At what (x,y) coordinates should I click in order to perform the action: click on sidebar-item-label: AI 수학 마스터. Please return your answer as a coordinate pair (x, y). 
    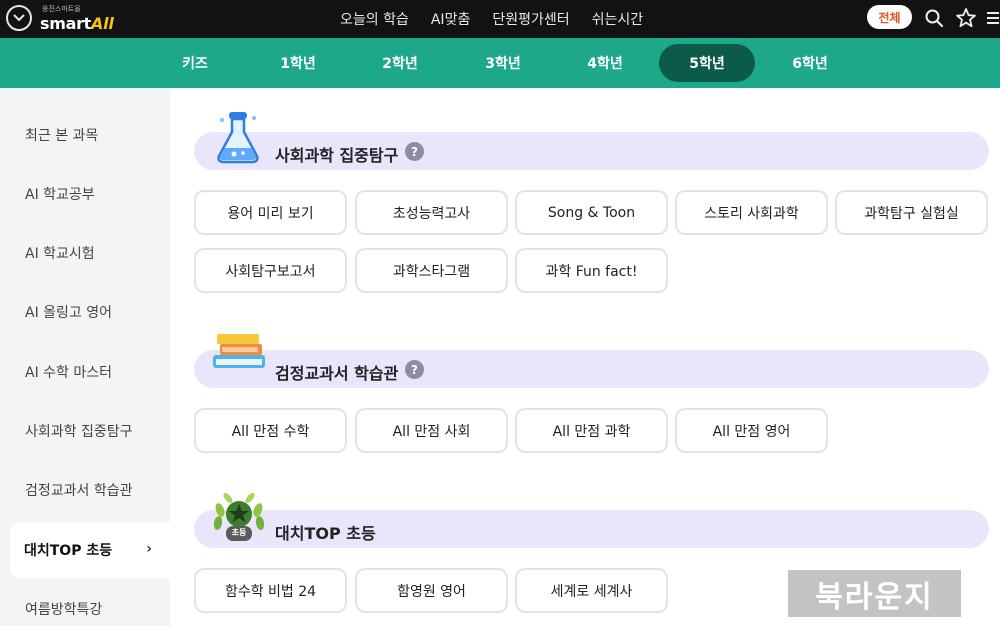
    Looking at the image, I should click on (69, 373).